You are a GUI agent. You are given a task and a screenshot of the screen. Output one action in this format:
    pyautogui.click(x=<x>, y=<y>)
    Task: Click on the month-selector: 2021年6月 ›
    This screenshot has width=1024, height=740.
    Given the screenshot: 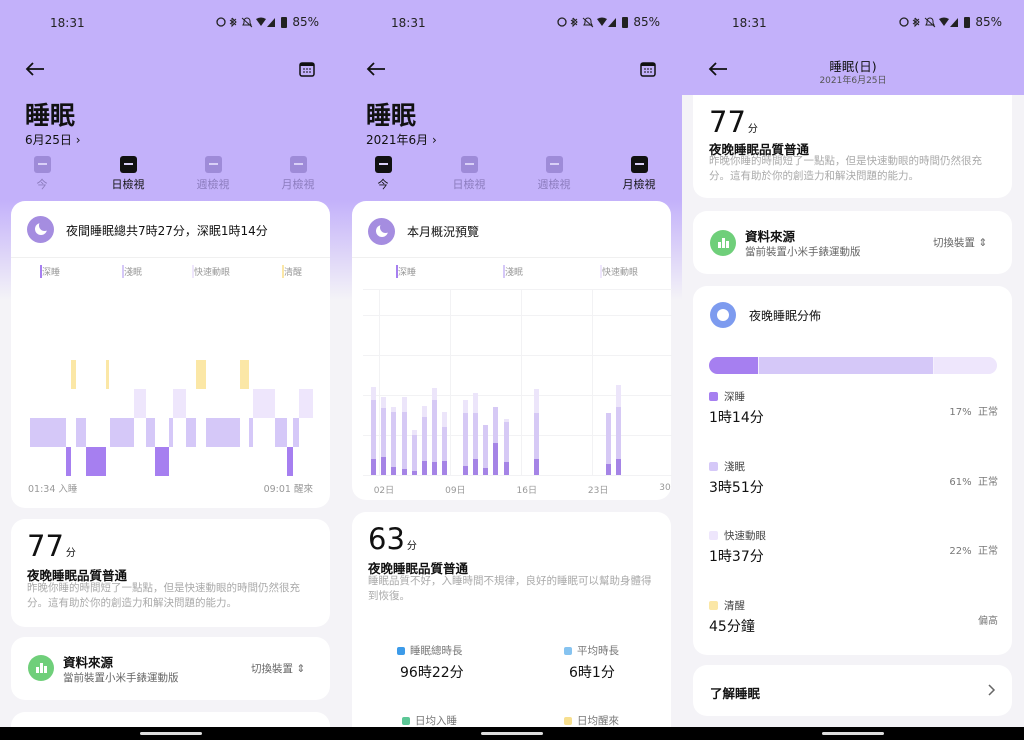 What is the action you would take?
    pyautogui.click(x=401, y=139)
    